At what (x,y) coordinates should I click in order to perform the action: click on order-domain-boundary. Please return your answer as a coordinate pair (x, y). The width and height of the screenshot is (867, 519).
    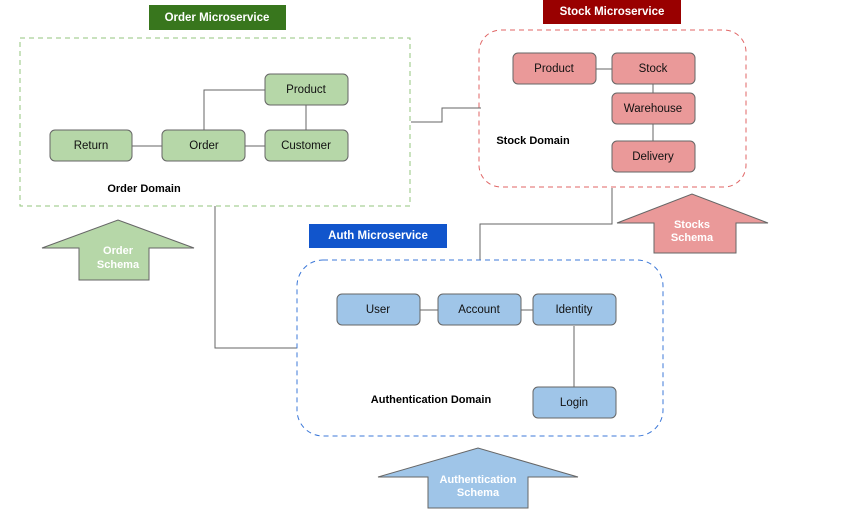
    Looking at the image, I should click on (215, 122).